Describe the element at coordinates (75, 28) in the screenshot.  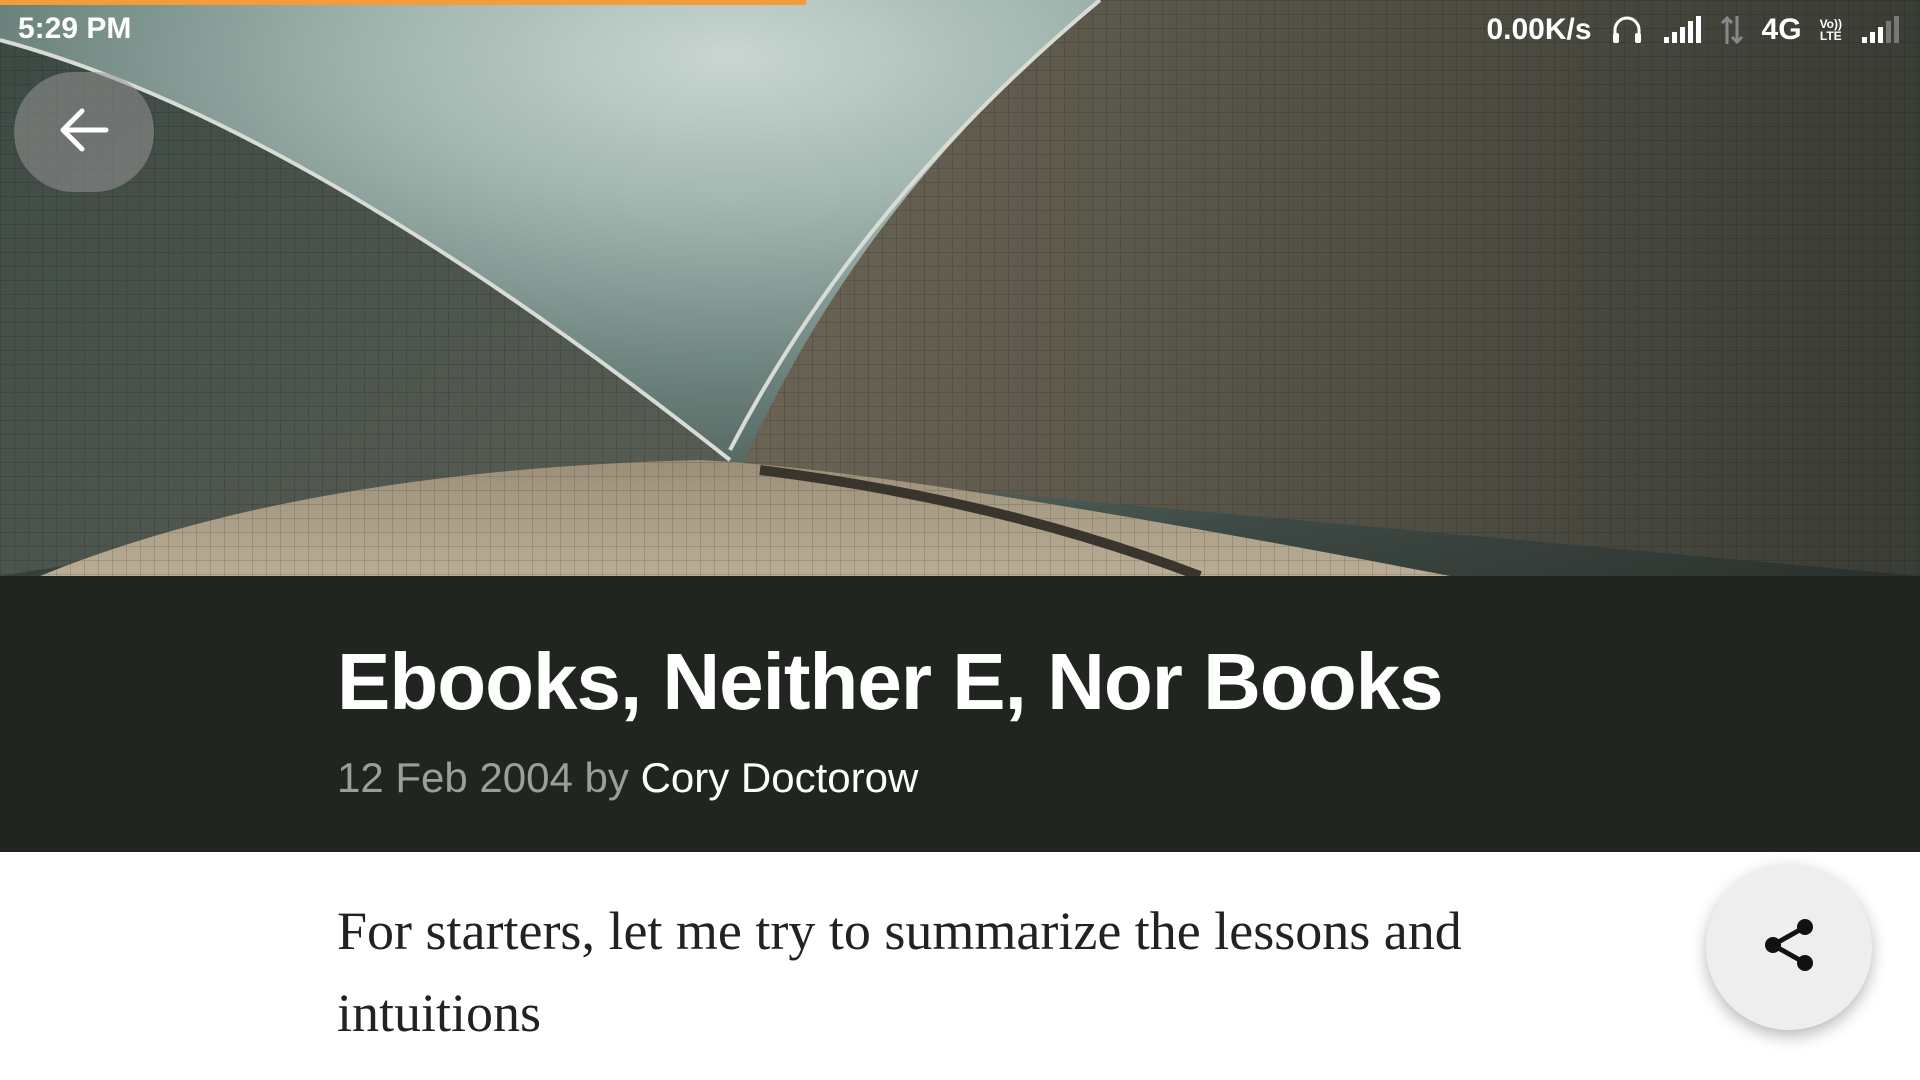
I see `status-time: 5:29 PM` at that location.